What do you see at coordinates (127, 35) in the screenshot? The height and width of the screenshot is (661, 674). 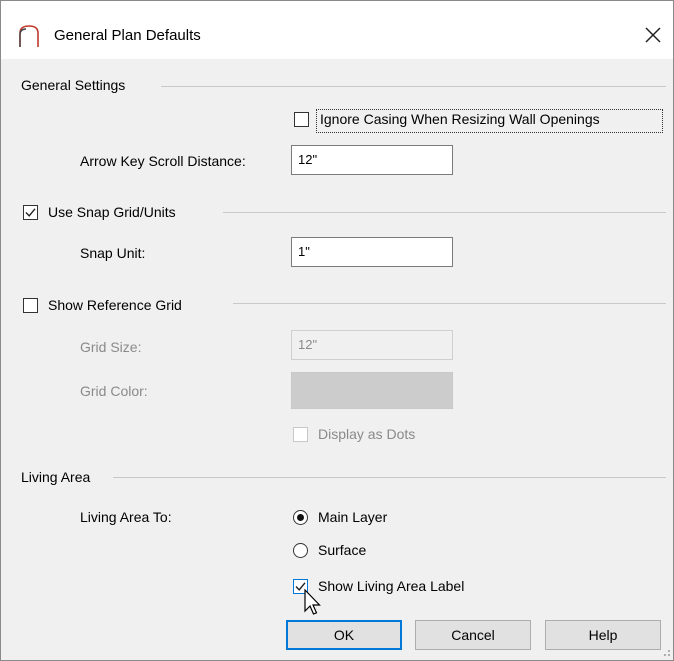 I see `window-title: General Plan Defaults` at bounding box center [127, 35].